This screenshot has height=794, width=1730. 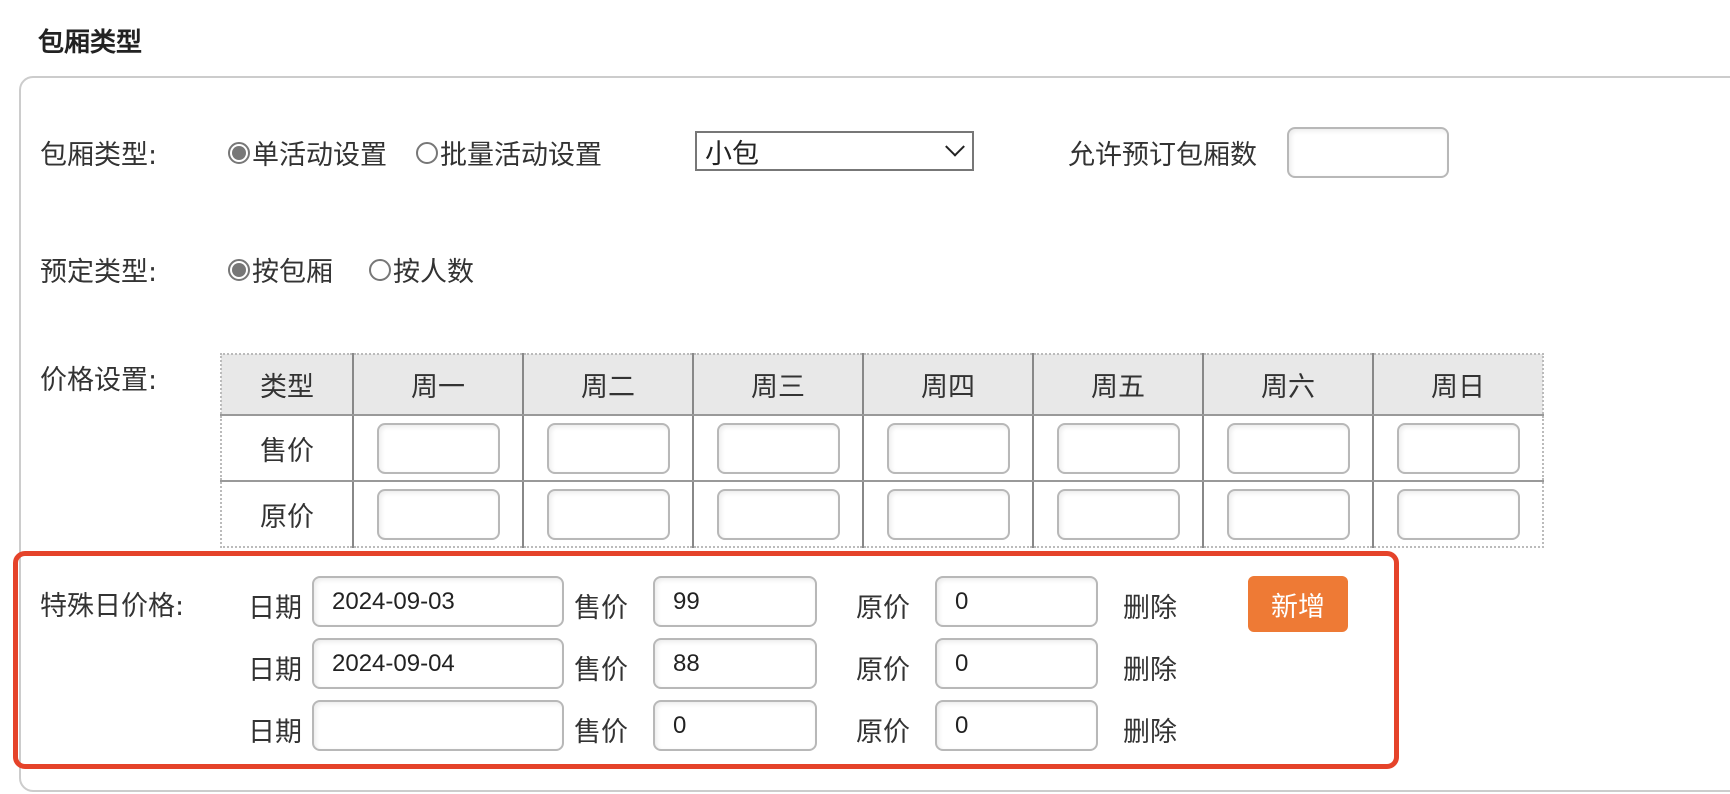 What do you see at coordinates (608, 514) in the screenshot?
I see `orig-price-tue-input` at bounding box center [608, 514].